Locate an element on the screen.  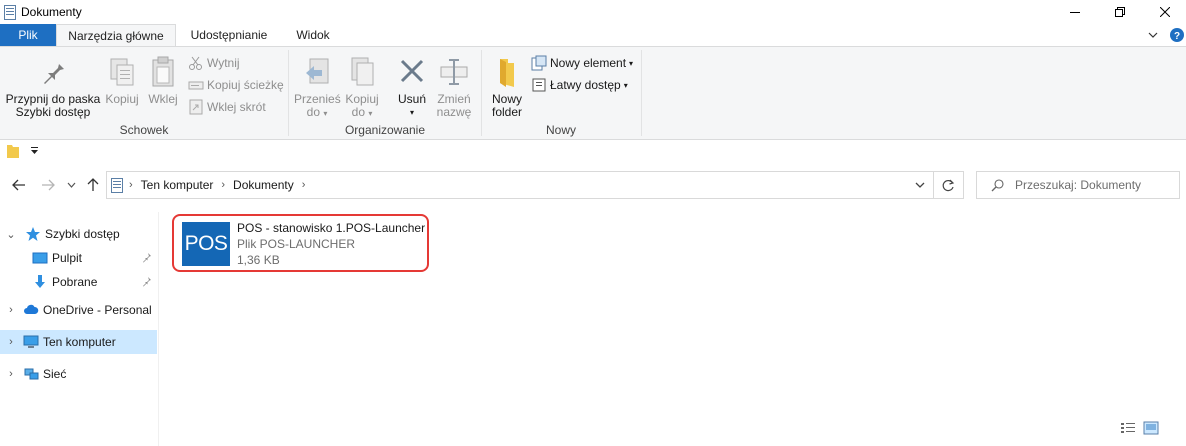
nav-label: Pobrane is located at coordinates (75, 282).